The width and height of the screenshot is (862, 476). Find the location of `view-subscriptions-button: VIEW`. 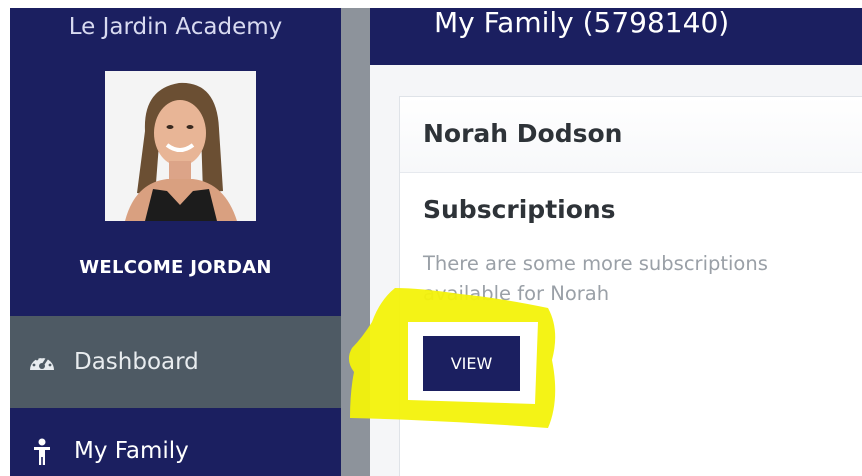

view-subscriptions-button: VIEW is located at coordinates (471, 363).